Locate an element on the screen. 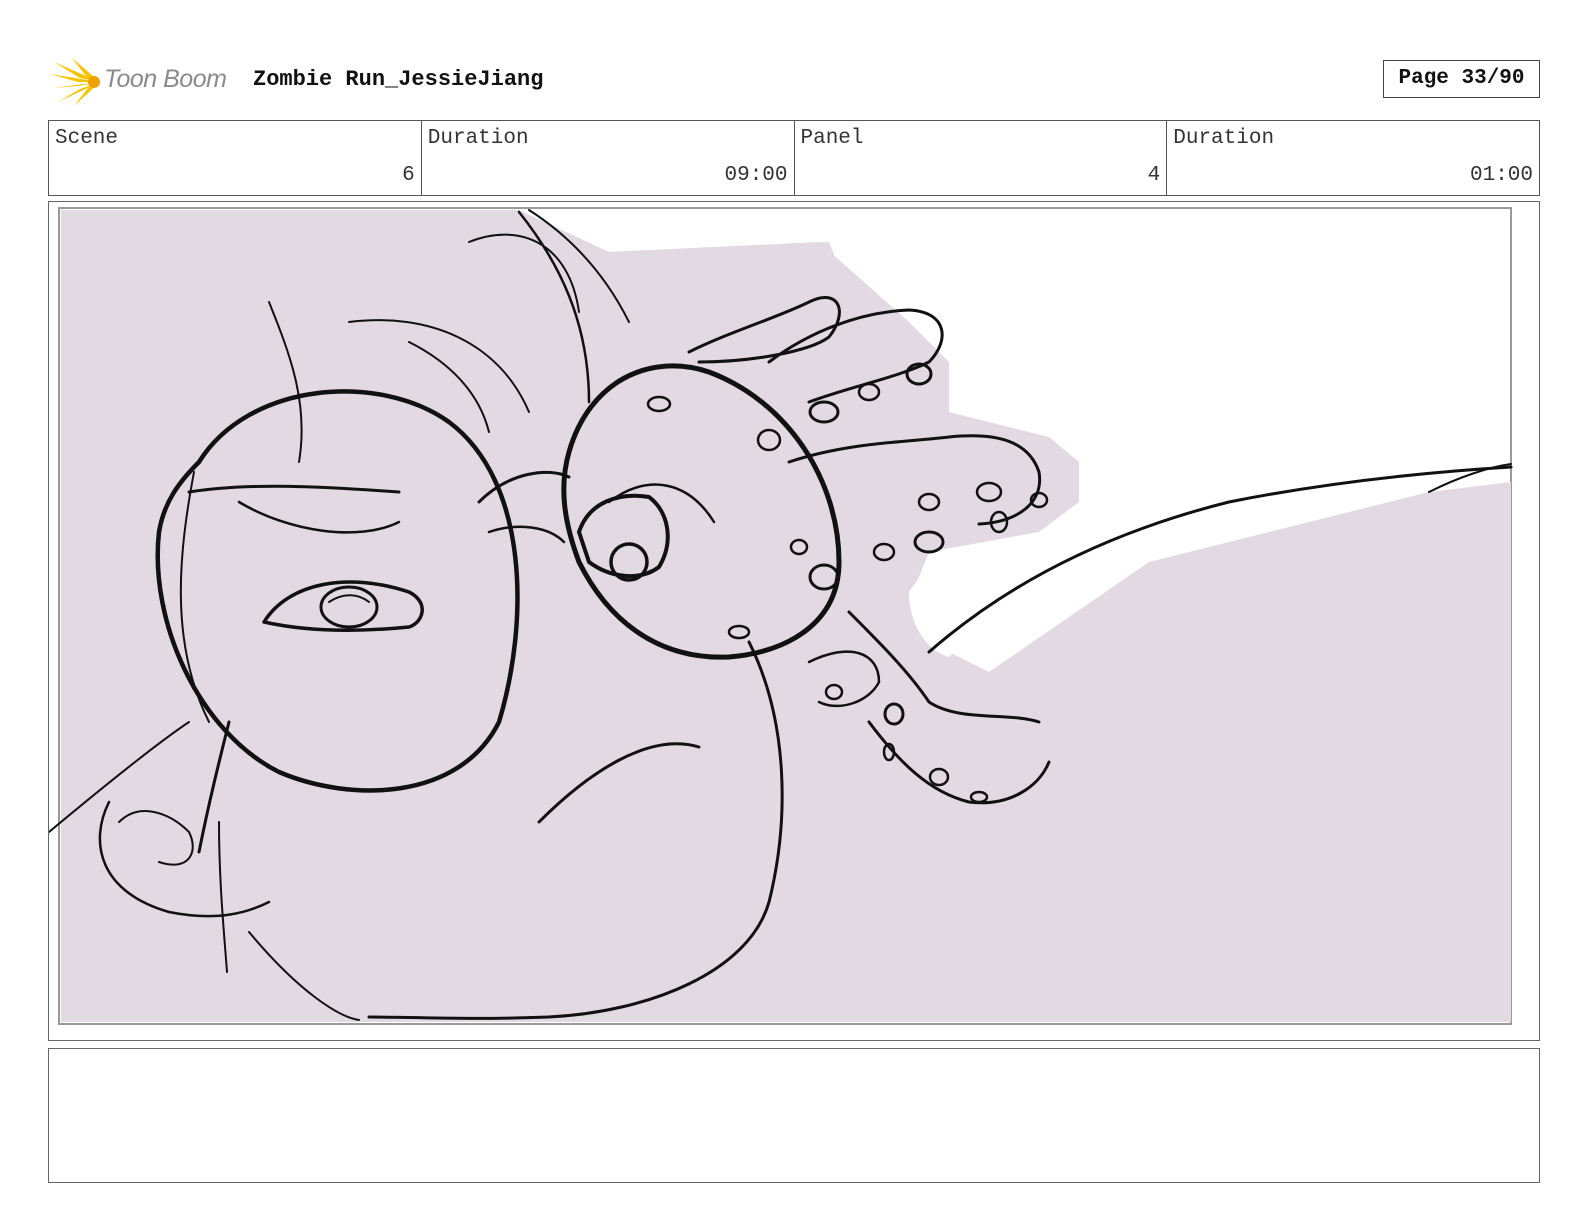  panel-duration-label: Duration is located at coordinates (1224, 138).